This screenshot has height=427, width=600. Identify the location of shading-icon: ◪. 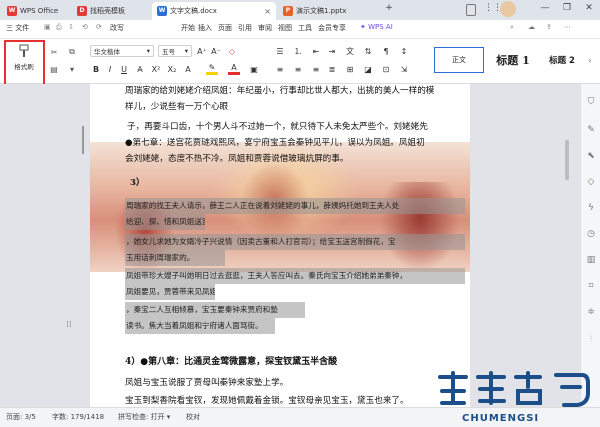
(368, 69).